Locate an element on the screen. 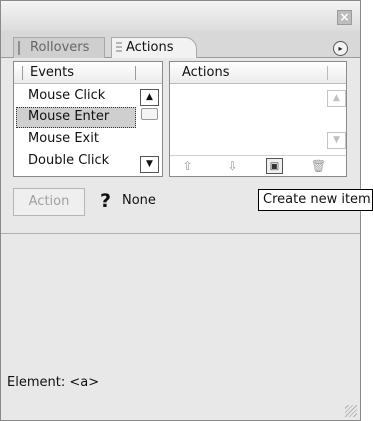 Image resolution: width=373 pixels, height=421 pixels. actions-header-label: Actions is located at coordinates (206, 72).